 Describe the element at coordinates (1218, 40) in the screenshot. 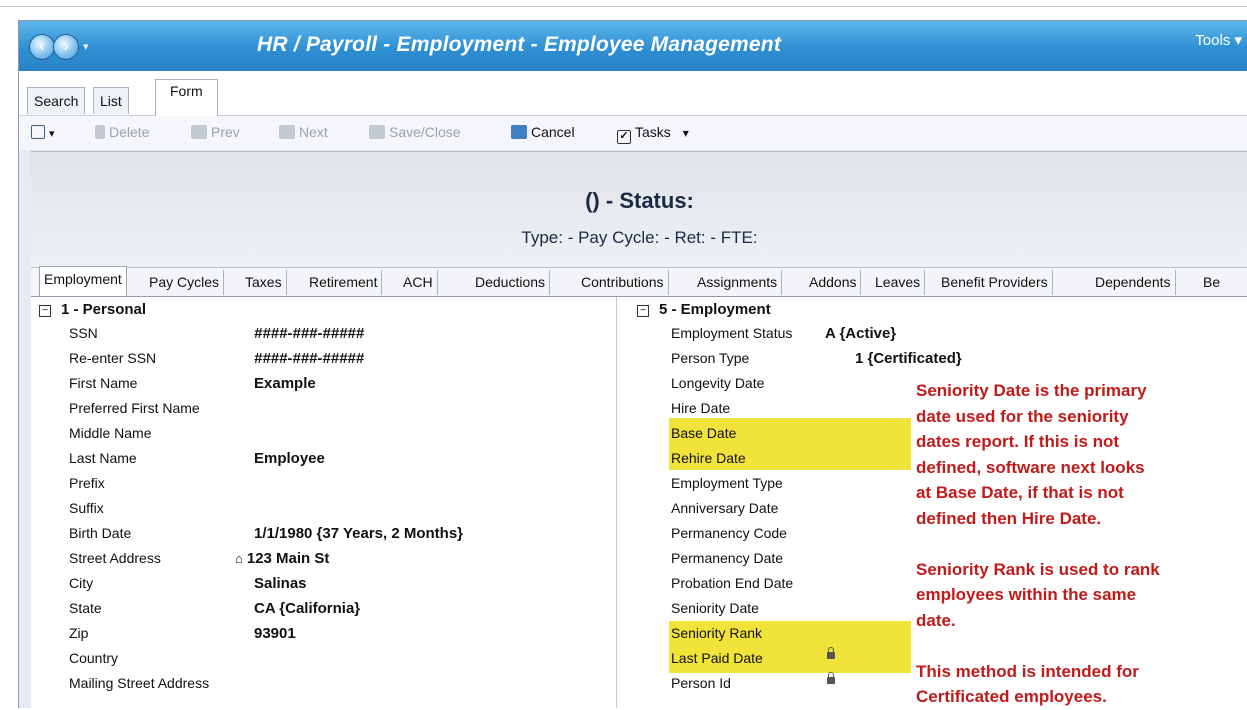

I see `tools-menu: Tools ▾` at that location.